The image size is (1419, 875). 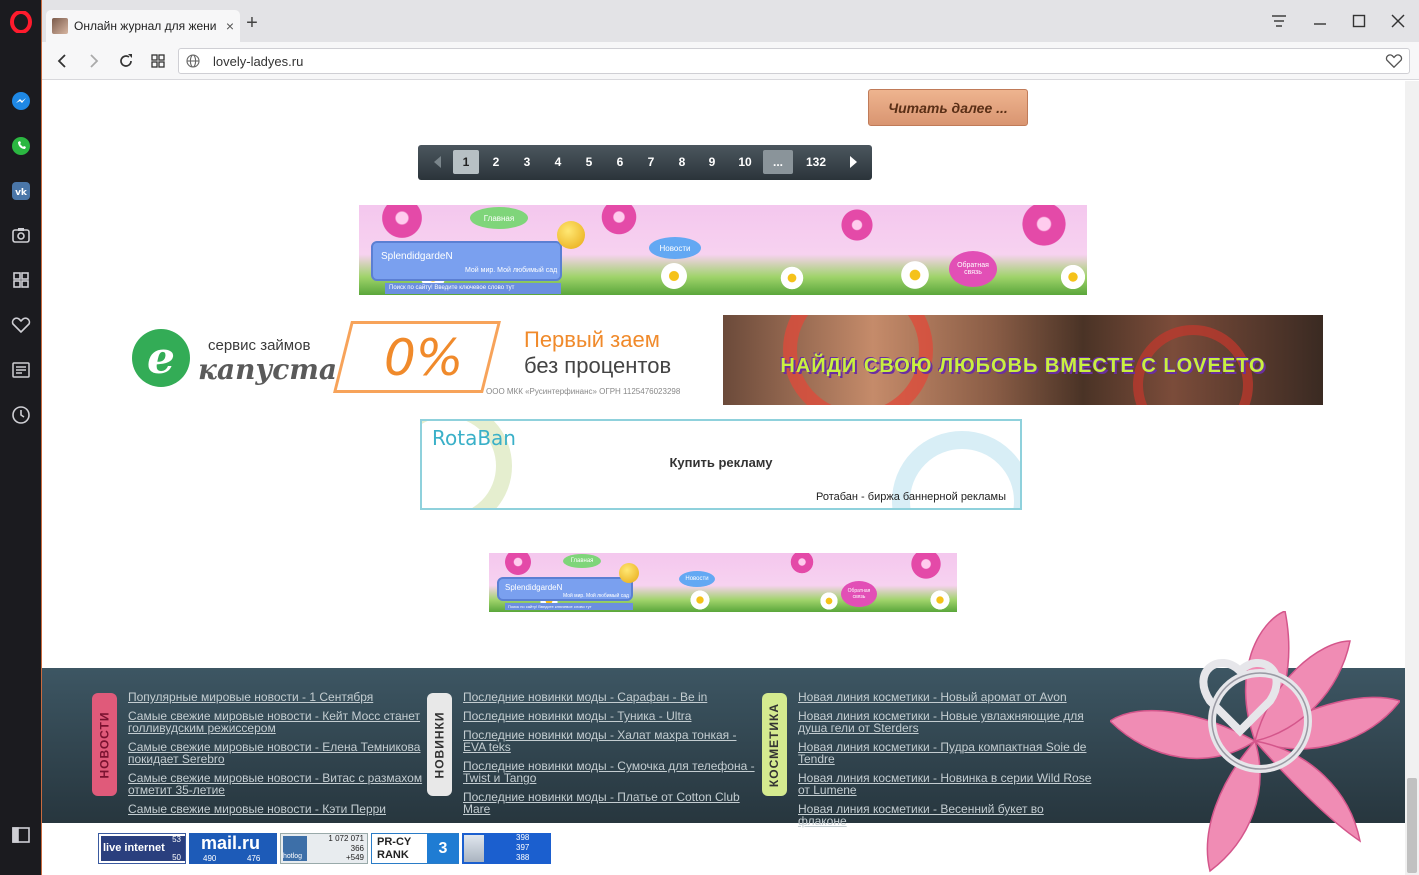 What do you see at coordinates (268, 369) in the screenshot?
I see `ekapusta-brand: капуста` at bounding box center [268, 369].